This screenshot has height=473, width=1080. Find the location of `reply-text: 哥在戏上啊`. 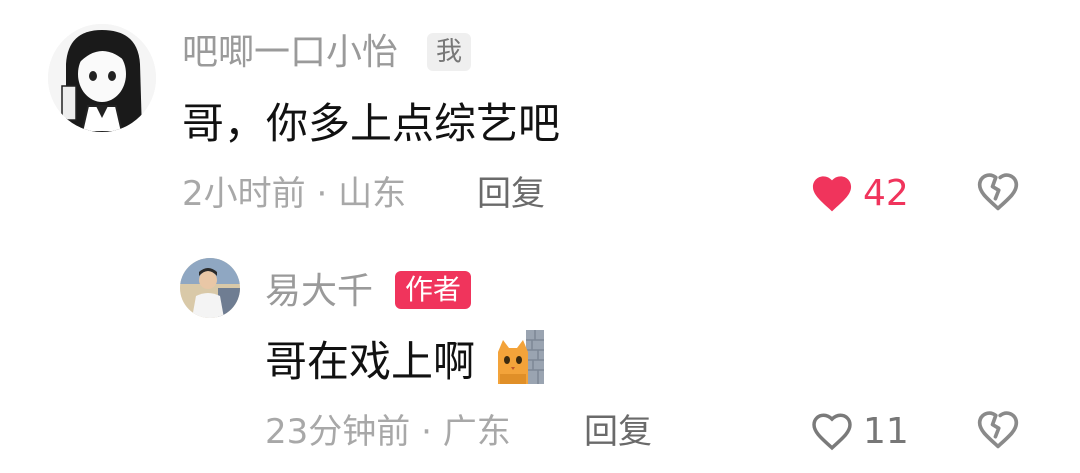

reply-text: 哥在戏上啊 is located at coordinates (370, 361).